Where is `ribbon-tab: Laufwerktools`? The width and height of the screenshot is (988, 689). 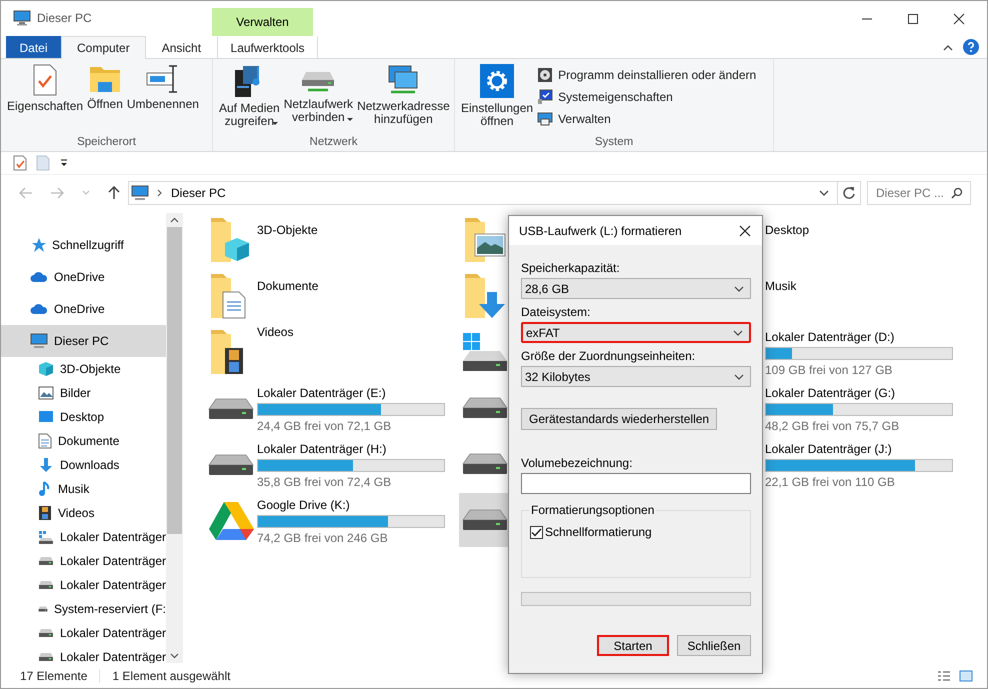
ribbon-tab: Laufwerktools is located at coordinates (267, 47).